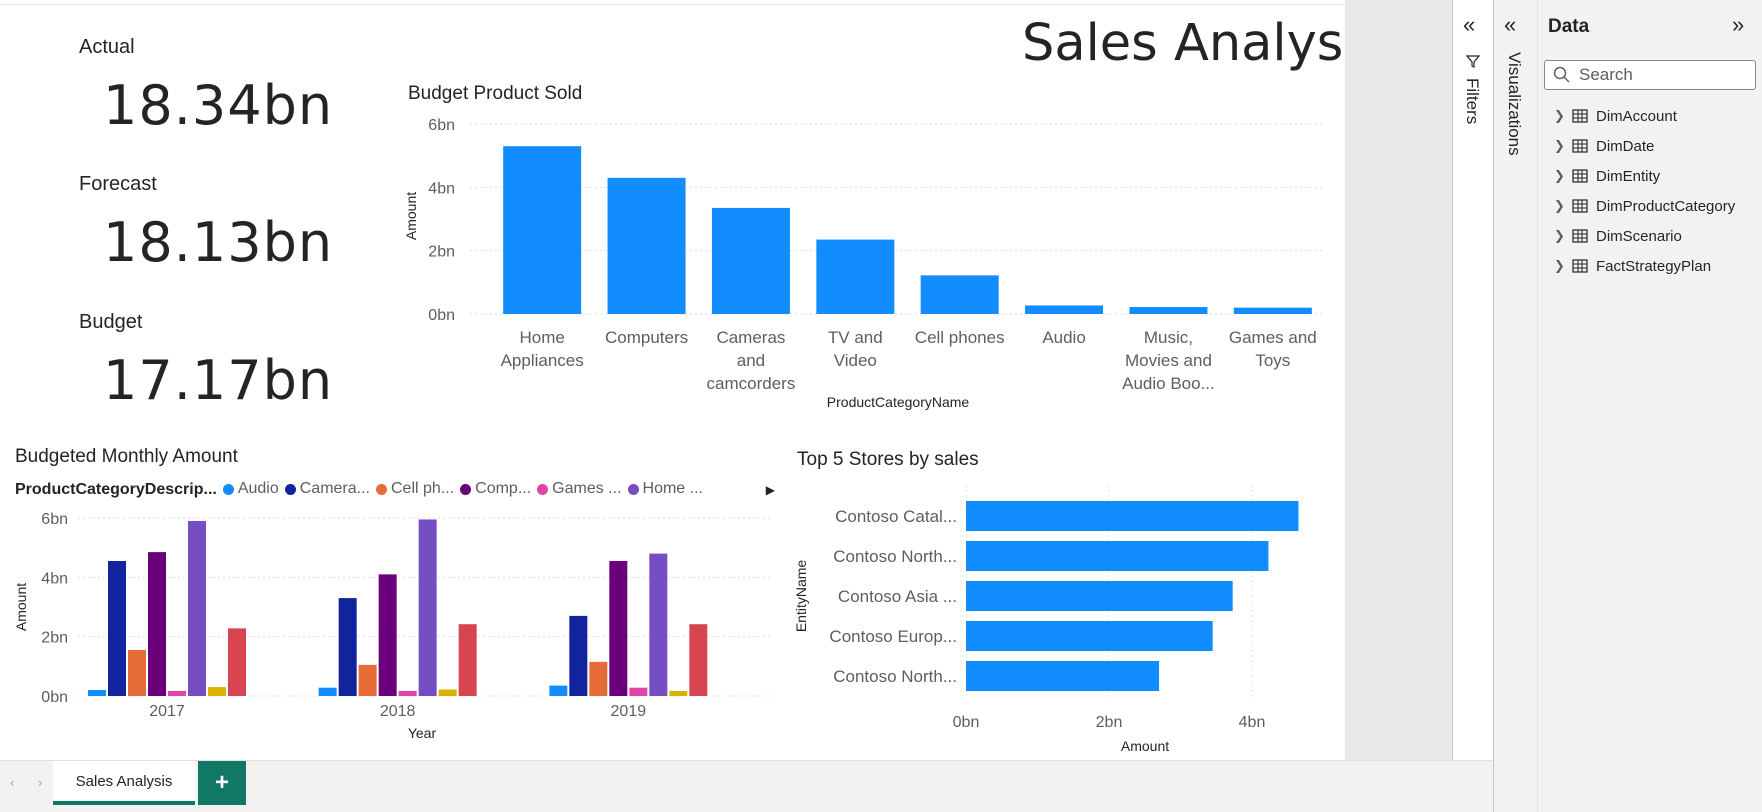 The image size is (1762, 812). Describe the element at coordinates (441, 315) in the screenshot. I see `y-tick-label: 0bn` at that location.